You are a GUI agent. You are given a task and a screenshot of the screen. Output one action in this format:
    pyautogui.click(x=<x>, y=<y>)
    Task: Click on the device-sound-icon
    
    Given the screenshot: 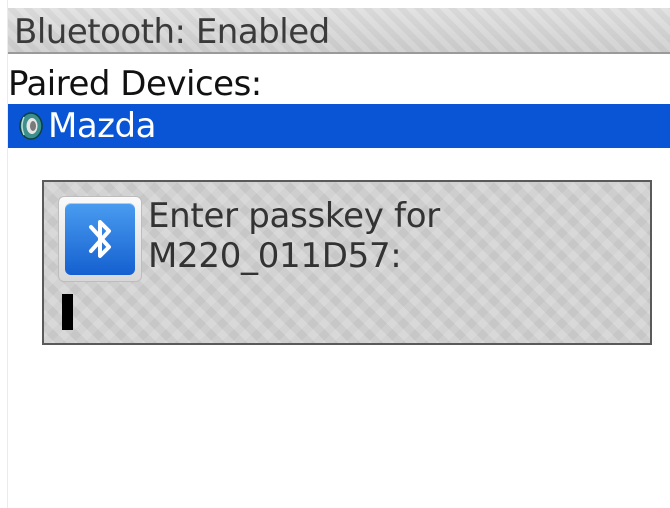 What is the action you would take?
    pyautogui.click(x=31, y=126)
    